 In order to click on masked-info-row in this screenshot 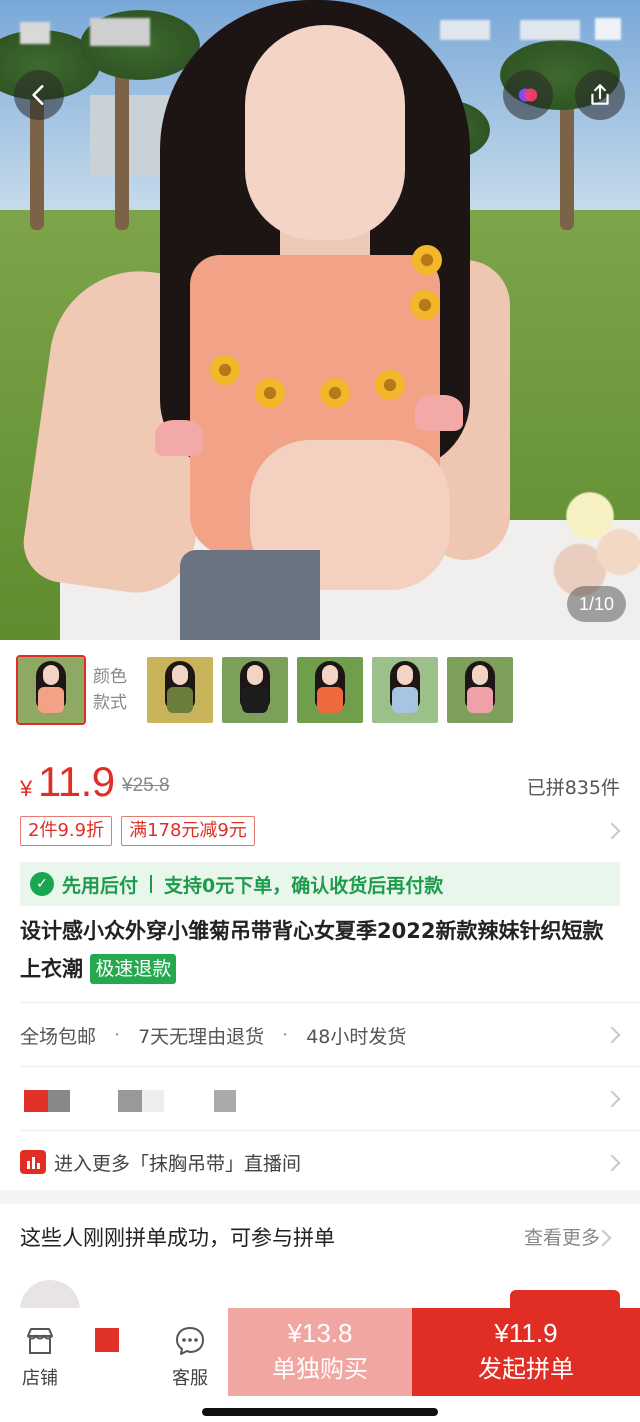, I will do `click(320, 1100)`.